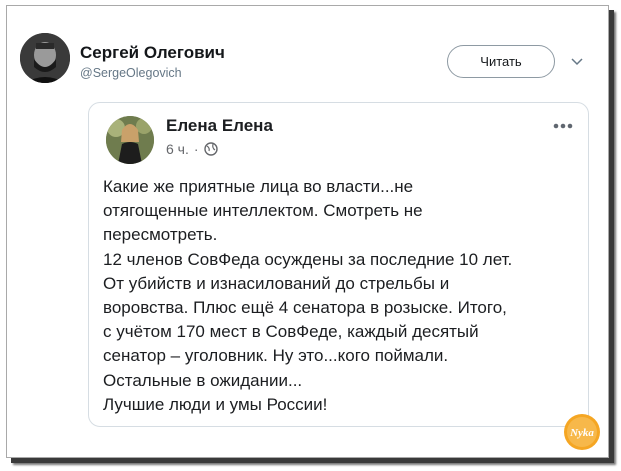 This screenshot has height=471, width=621. I want to click on svg-text: Nyka, so click(581, 433).